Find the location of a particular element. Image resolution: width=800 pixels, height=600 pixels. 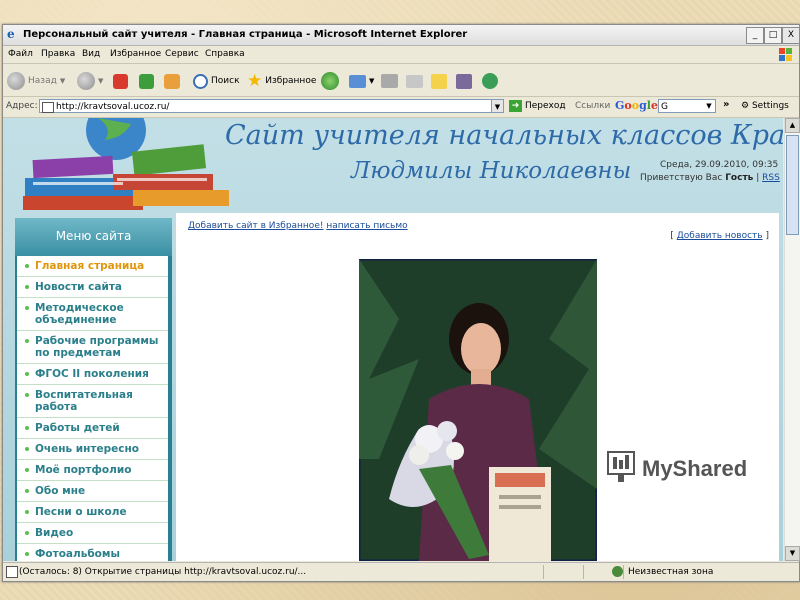

add-news-box: [ Добавить новость ] is located at coordinates (719, 236).